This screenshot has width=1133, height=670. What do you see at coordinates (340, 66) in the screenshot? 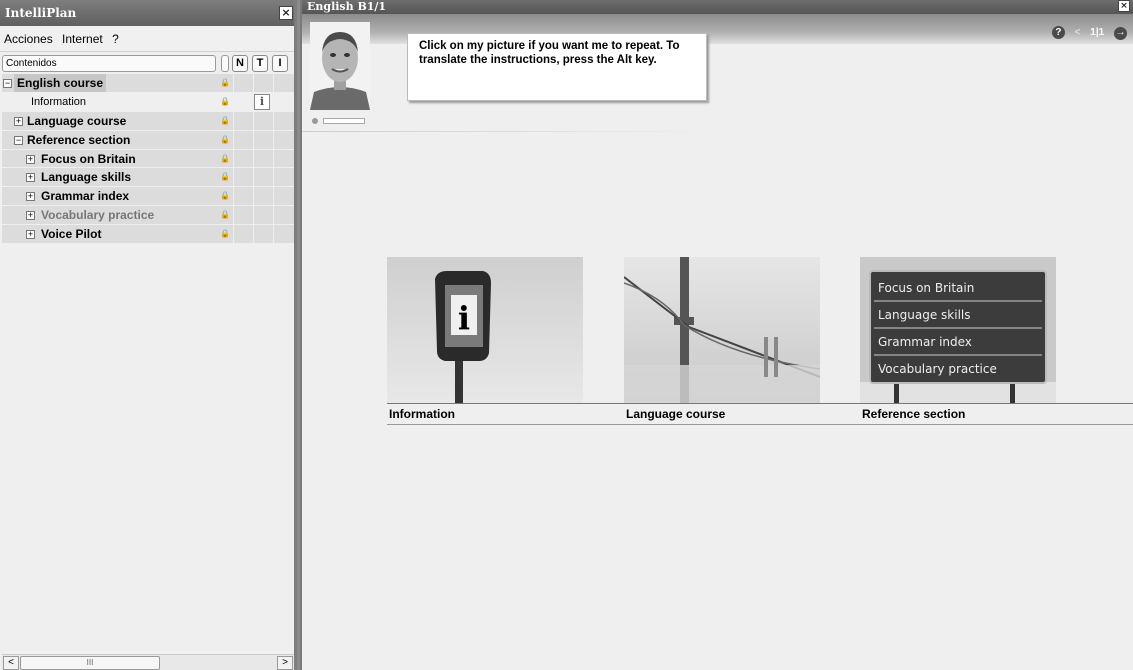
I see `tutor-portrait` at bounding box center [340, 66].